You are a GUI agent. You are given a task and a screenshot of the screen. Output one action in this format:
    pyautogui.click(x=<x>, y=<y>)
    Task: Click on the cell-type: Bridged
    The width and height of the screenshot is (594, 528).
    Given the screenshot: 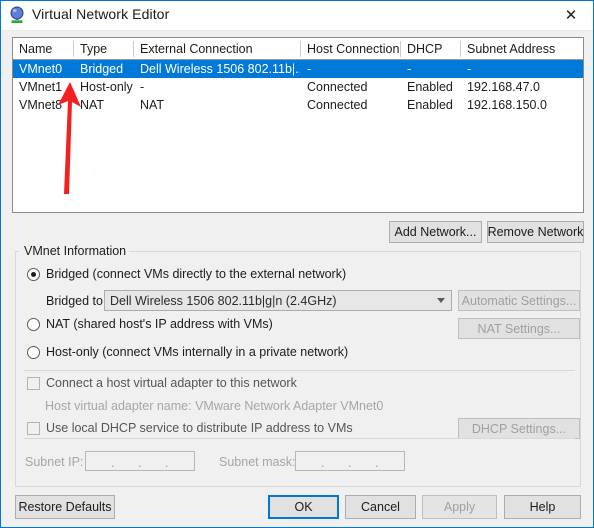 What is the action you would take?
    pyautogui.click(x=102, y=69)
    